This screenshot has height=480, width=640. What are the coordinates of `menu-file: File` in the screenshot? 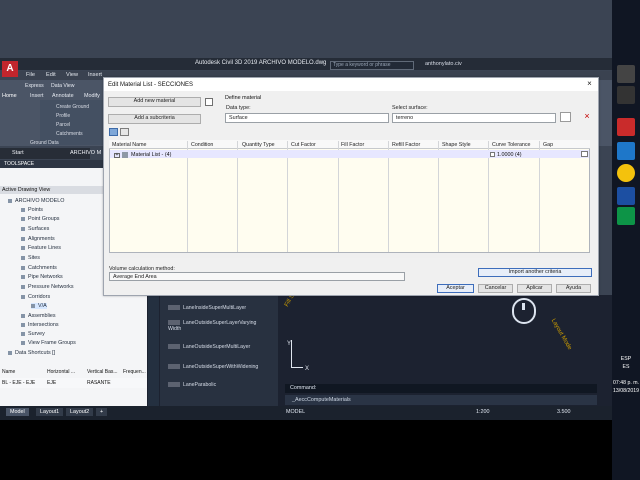 It's located at (30, 75).